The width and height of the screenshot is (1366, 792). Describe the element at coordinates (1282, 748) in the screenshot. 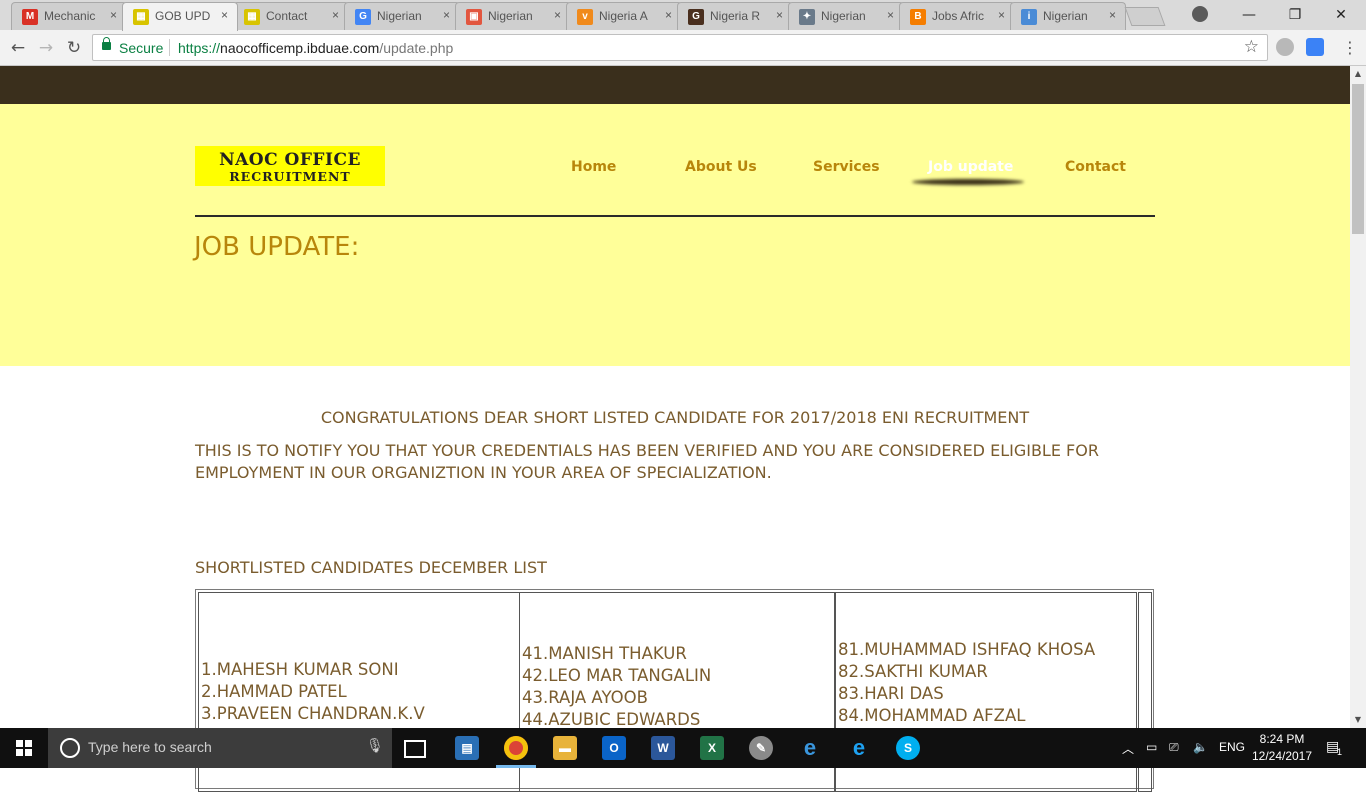

I see `system-clock: 8:24 PM 12/24/2017` at that location.